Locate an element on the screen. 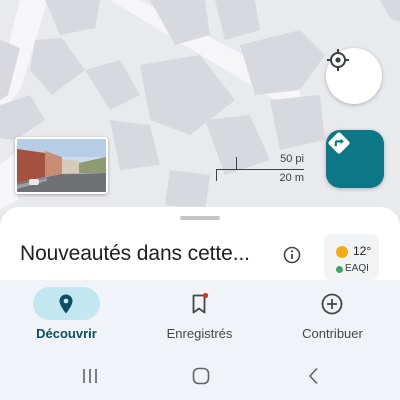  info-icon is located at coordinates (292, 255).